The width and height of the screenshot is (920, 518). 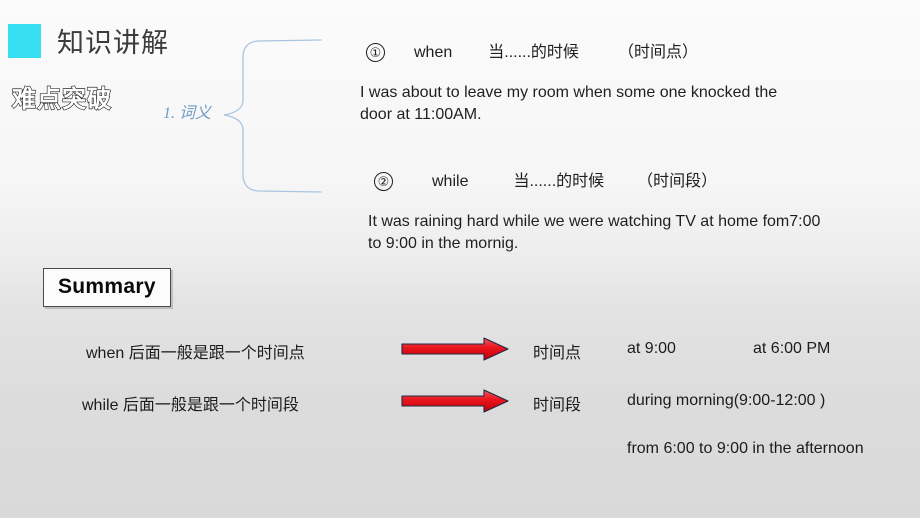 I want to click on summary-example-while-b: from 6:00 to 9:00 in the afternoon, so click(x=745, y=448).